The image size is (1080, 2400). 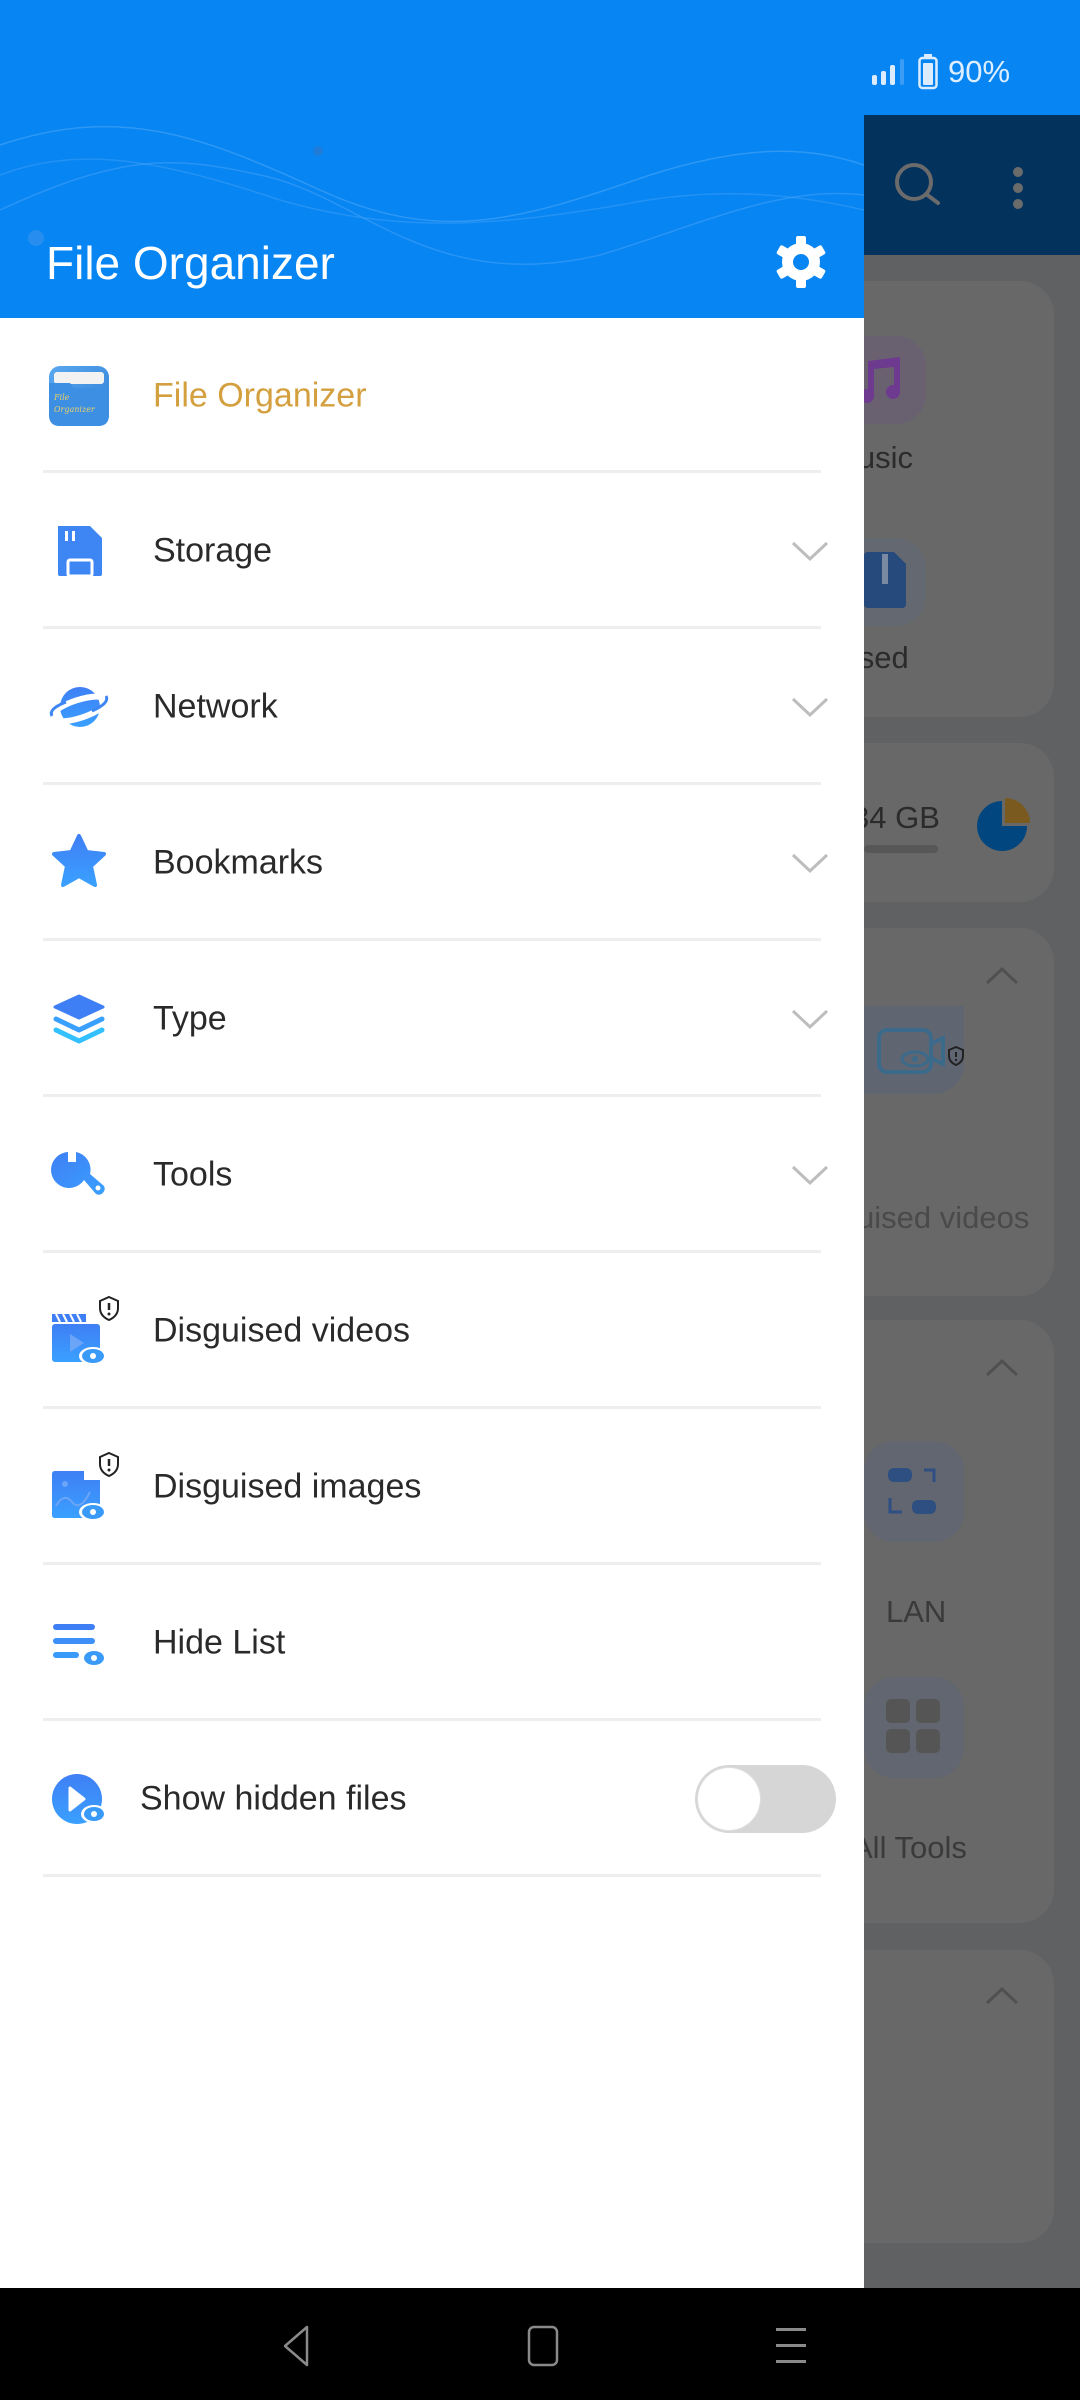 What do you see at coordinates (79, 860) in the screenshot?
I see `star-icon` at bounding box center [79, 860].